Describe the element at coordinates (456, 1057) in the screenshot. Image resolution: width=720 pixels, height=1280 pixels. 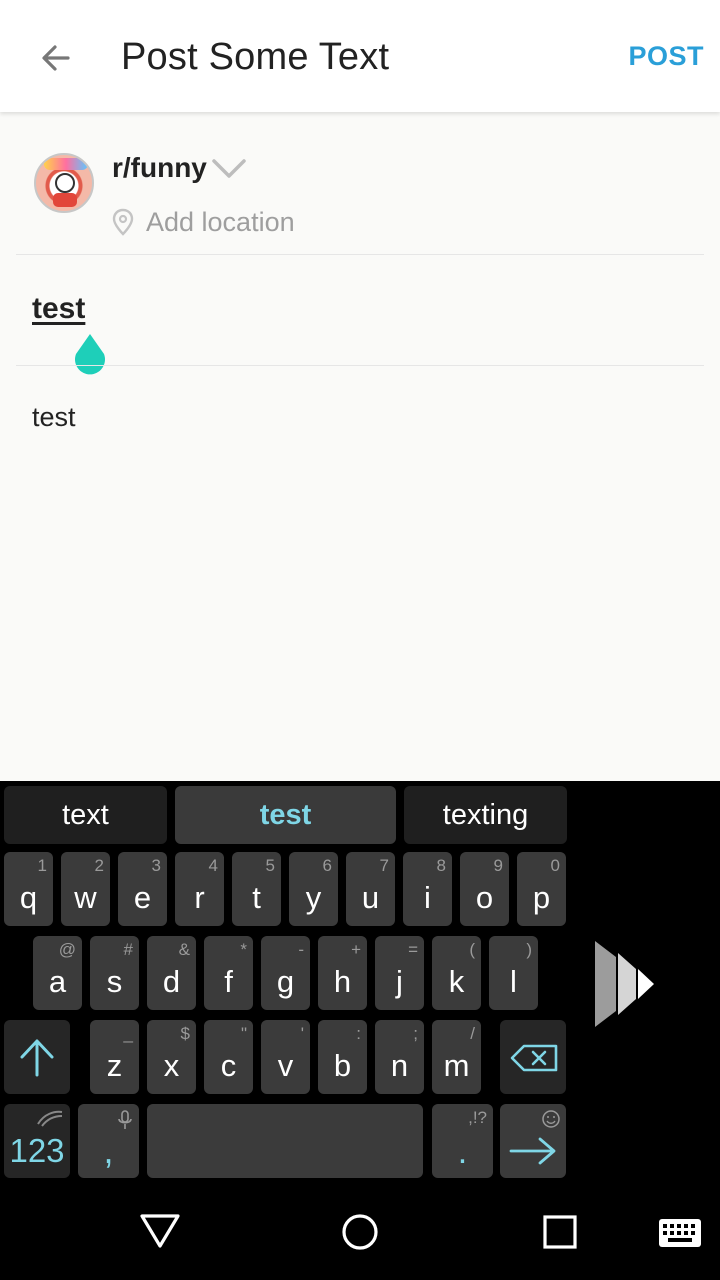
I see `key-m: / m` at that location.